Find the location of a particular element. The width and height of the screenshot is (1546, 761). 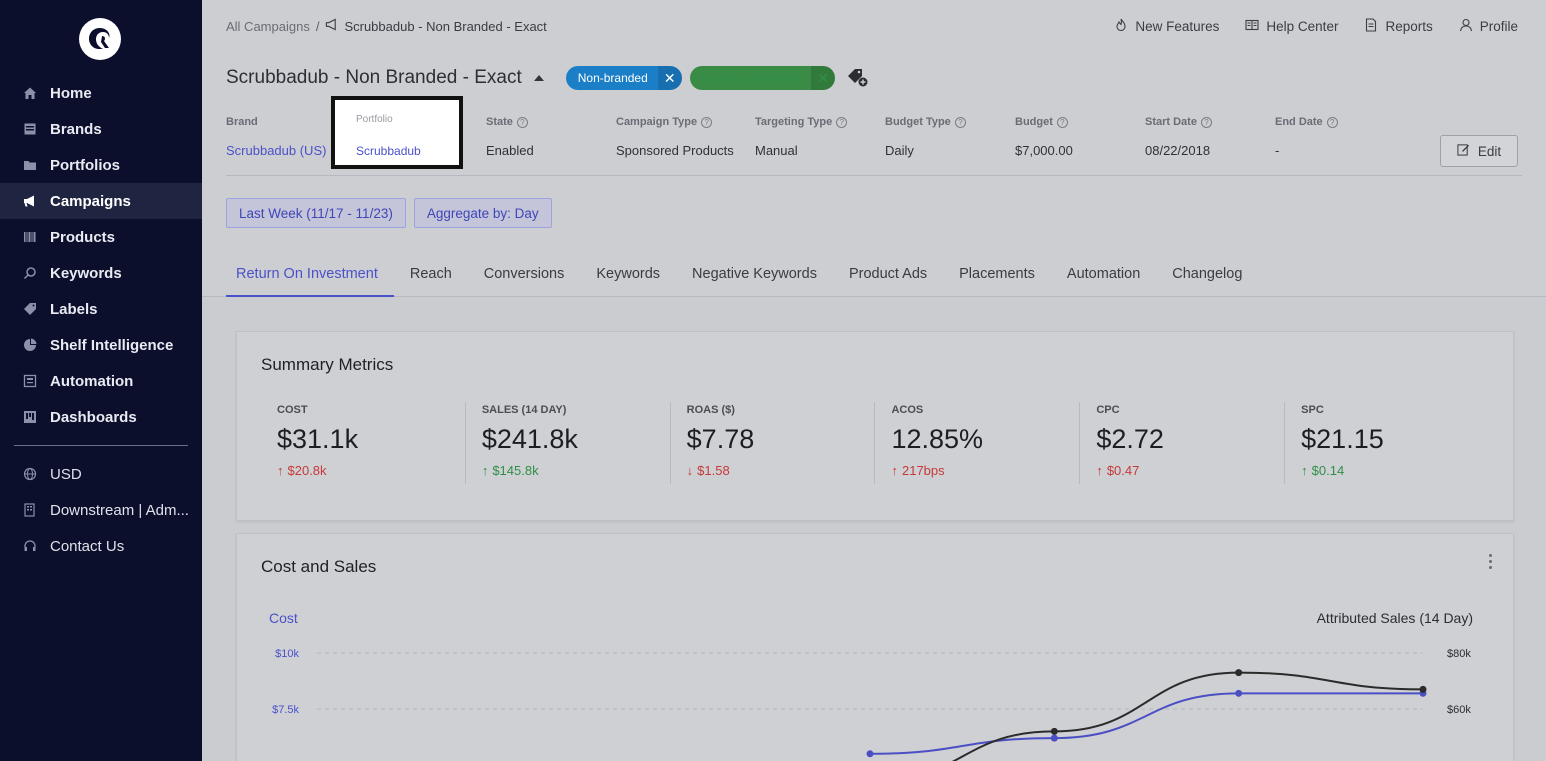

field-label: Start Date? is located at coordinates (1178, 122).